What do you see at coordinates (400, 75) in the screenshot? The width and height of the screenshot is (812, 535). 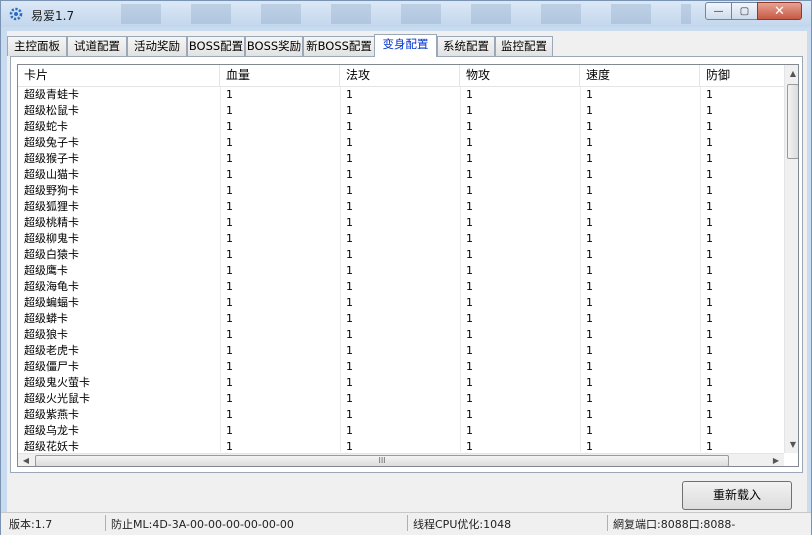 I see `column-header-magic-attack: 法攻` at bounding box center [400, 75].